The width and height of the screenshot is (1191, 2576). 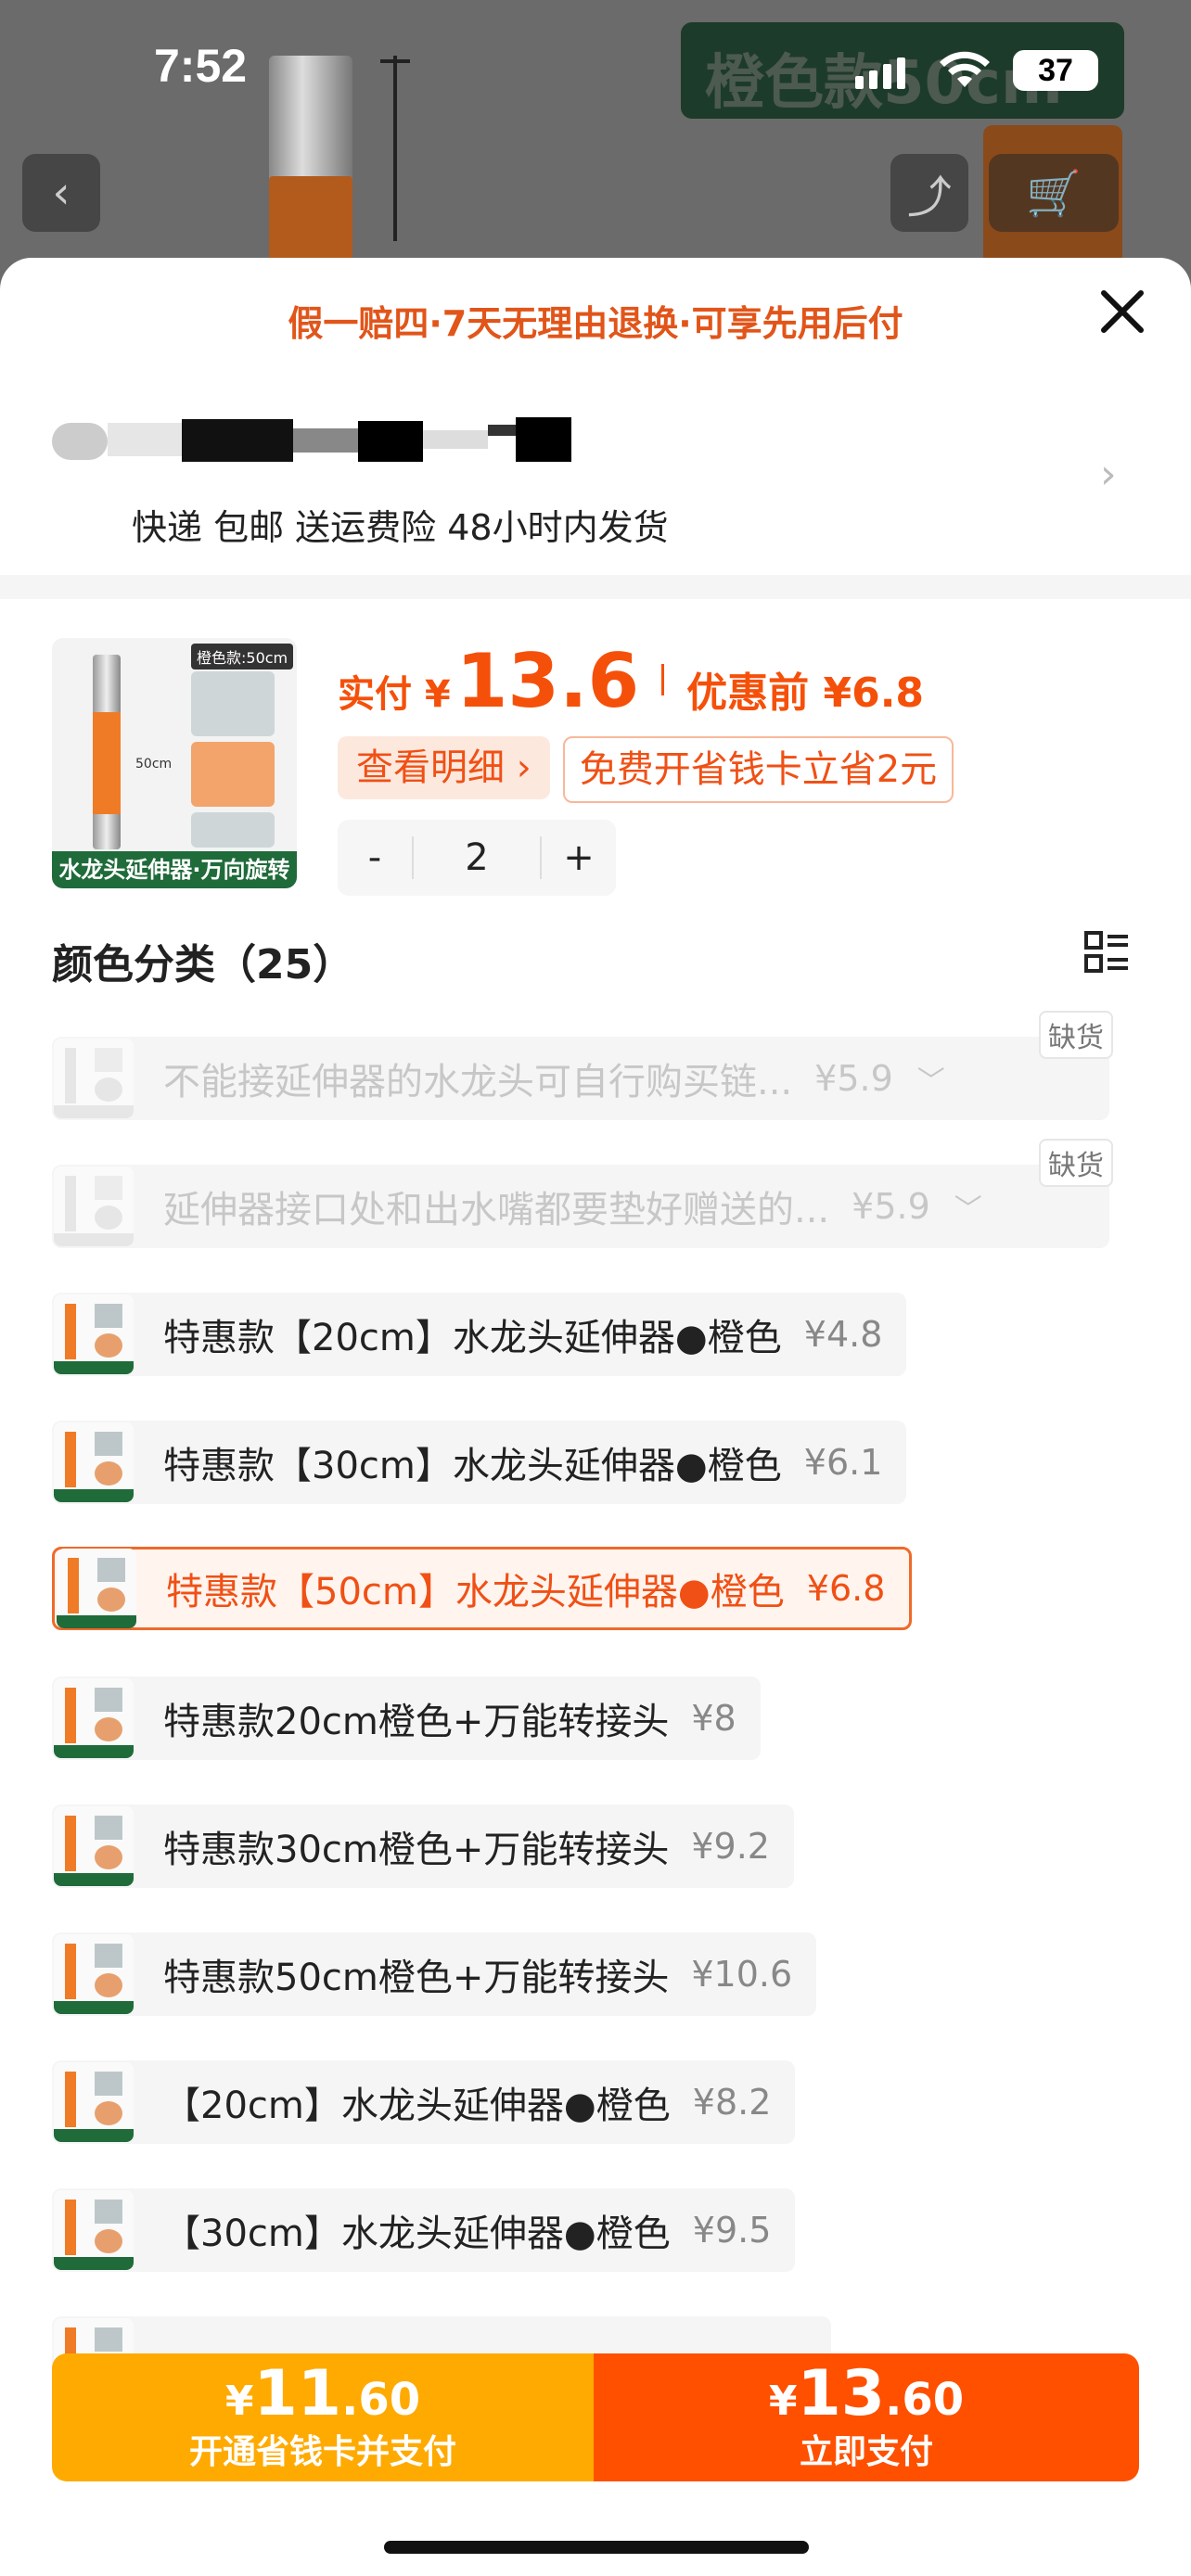 I want to click on option-item: 【20cm】水龙头延伸器●橙色 ¥8.2, so click(x=424, y=2102).